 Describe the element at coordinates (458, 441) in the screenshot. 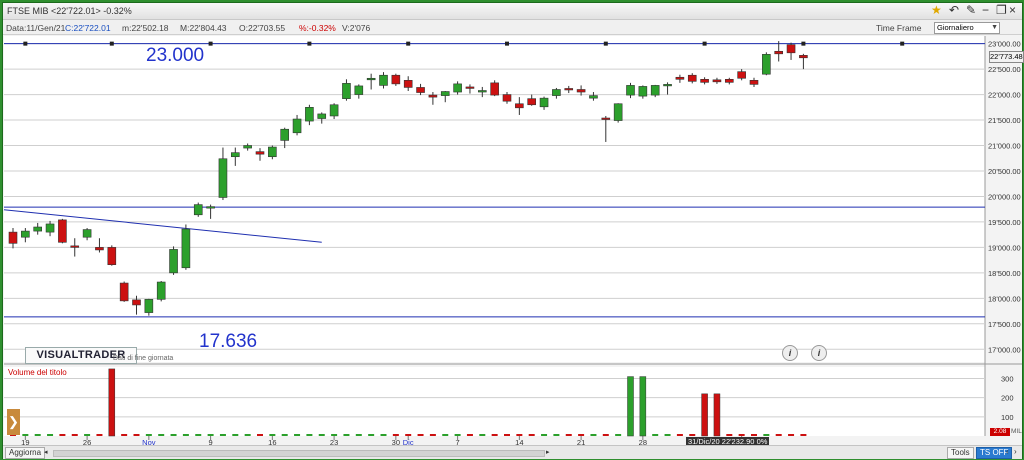

I see `x-tick-label: 7` at that location.